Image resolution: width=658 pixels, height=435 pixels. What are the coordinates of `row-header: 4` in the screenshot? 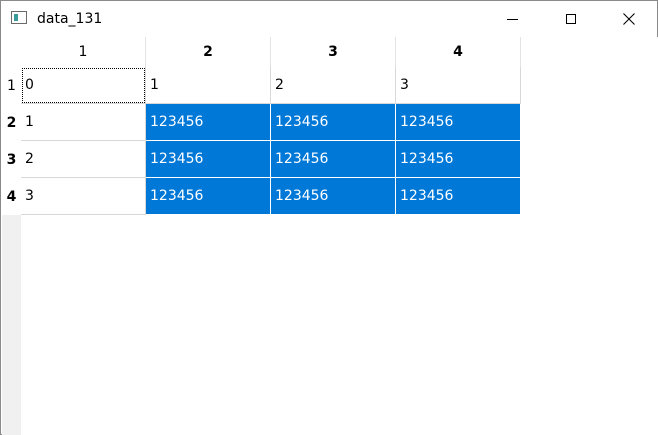 It's located at (11, 196).